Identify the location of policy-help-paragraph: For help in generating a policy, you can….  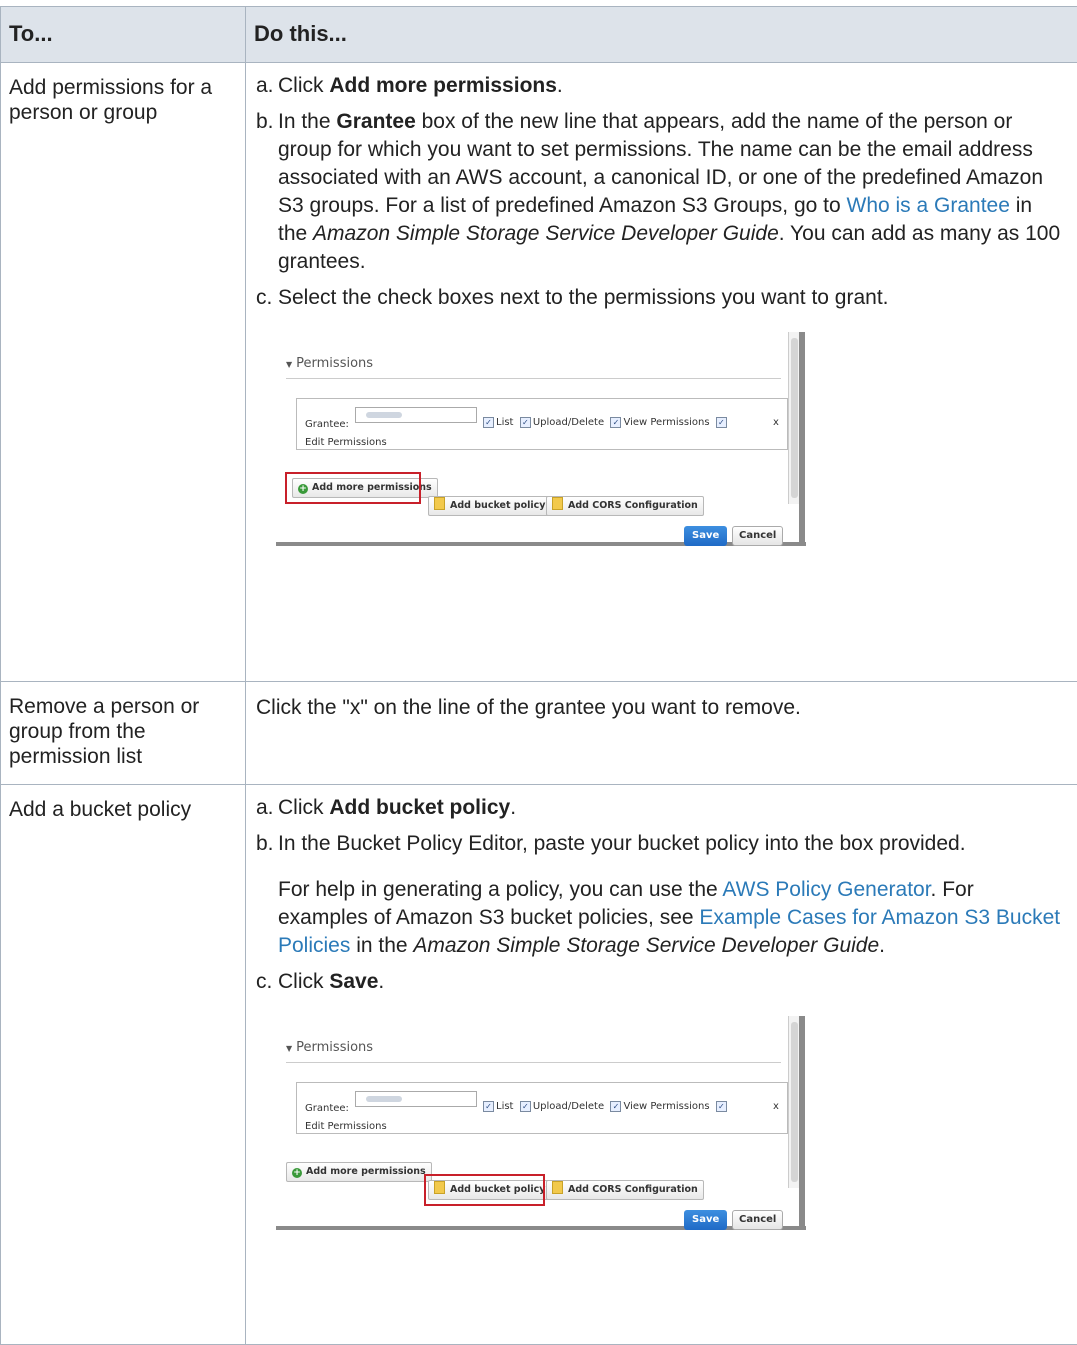
(672, 918).